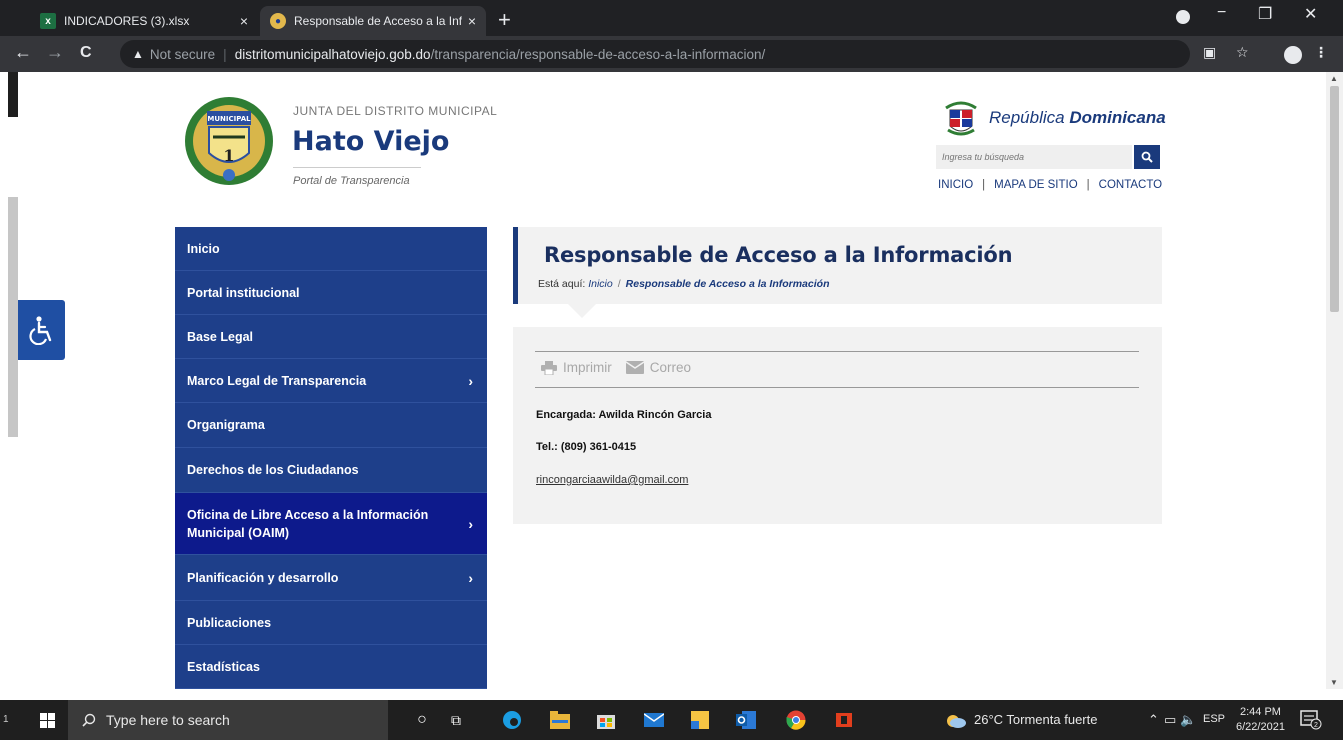  Describe the element at coordinates (586, 447) in the screenshot. I see `telefono-text: Tel.: (809) 361-0415` at that location.